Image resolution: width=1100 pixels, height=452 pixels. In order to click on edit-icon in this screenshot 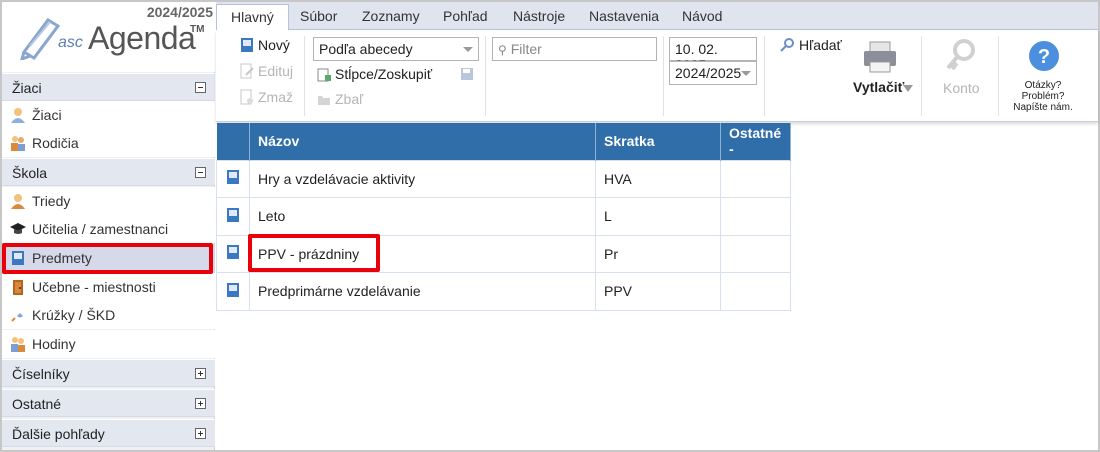, I will do `click(247, 71)`.